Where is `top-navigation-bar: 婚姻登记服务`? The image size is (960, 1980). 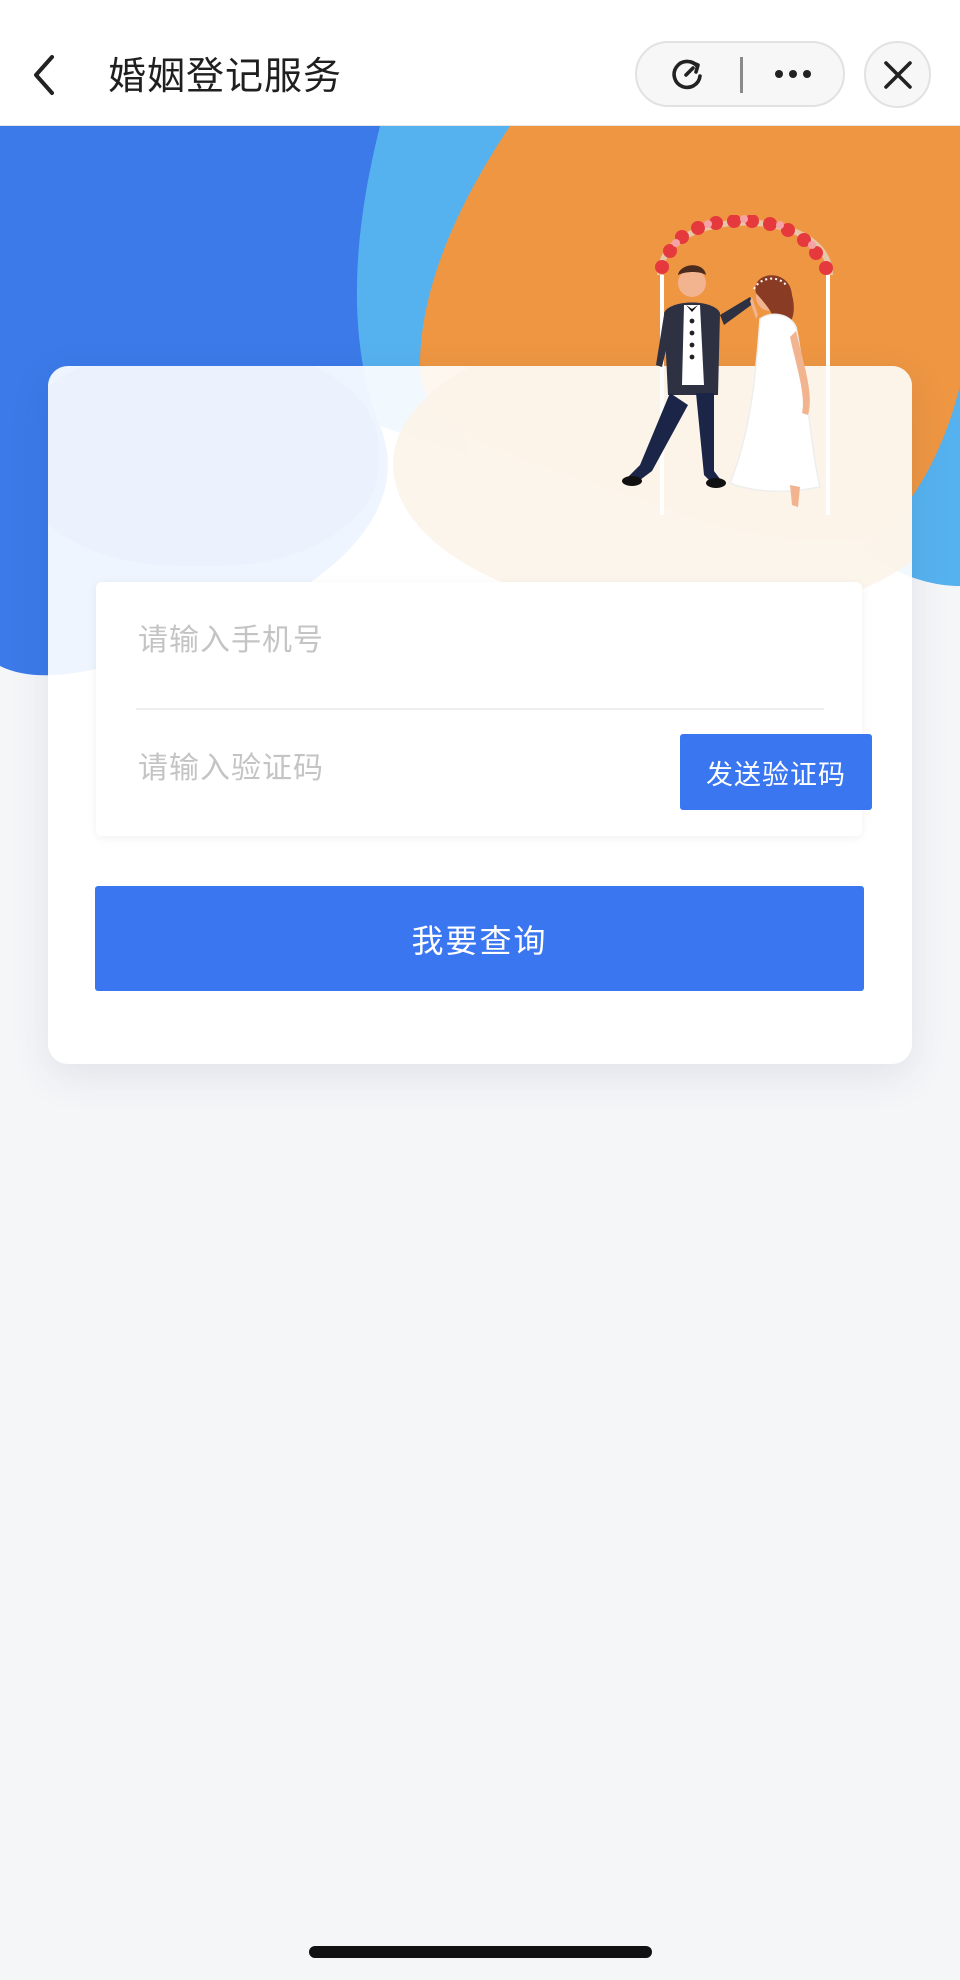
top-navigation-bar: 婚姻登记服务 is located at coordinates (480, 63).